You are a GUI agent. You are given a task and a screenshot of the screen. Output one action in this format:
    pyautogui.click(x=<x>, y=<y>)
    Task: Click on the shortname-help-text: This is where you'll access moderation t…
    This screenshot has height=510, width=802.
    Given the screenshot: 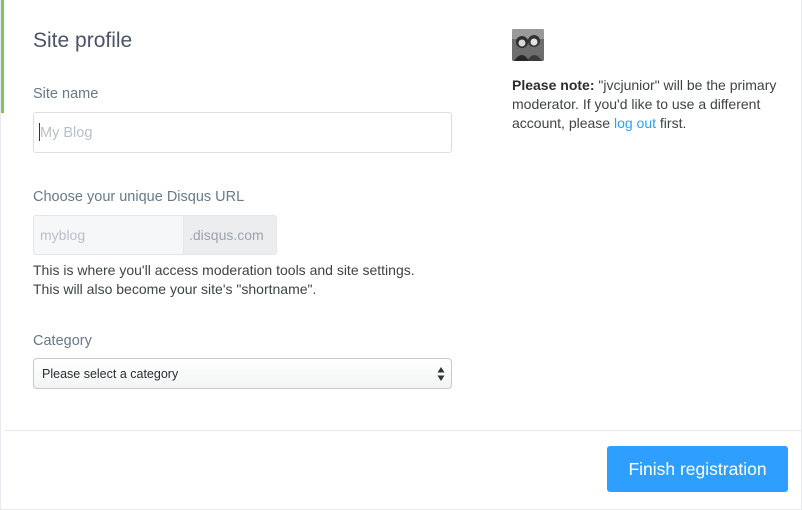 What is the action you would take?
    pyautogui.click(x=248, y=280)
    